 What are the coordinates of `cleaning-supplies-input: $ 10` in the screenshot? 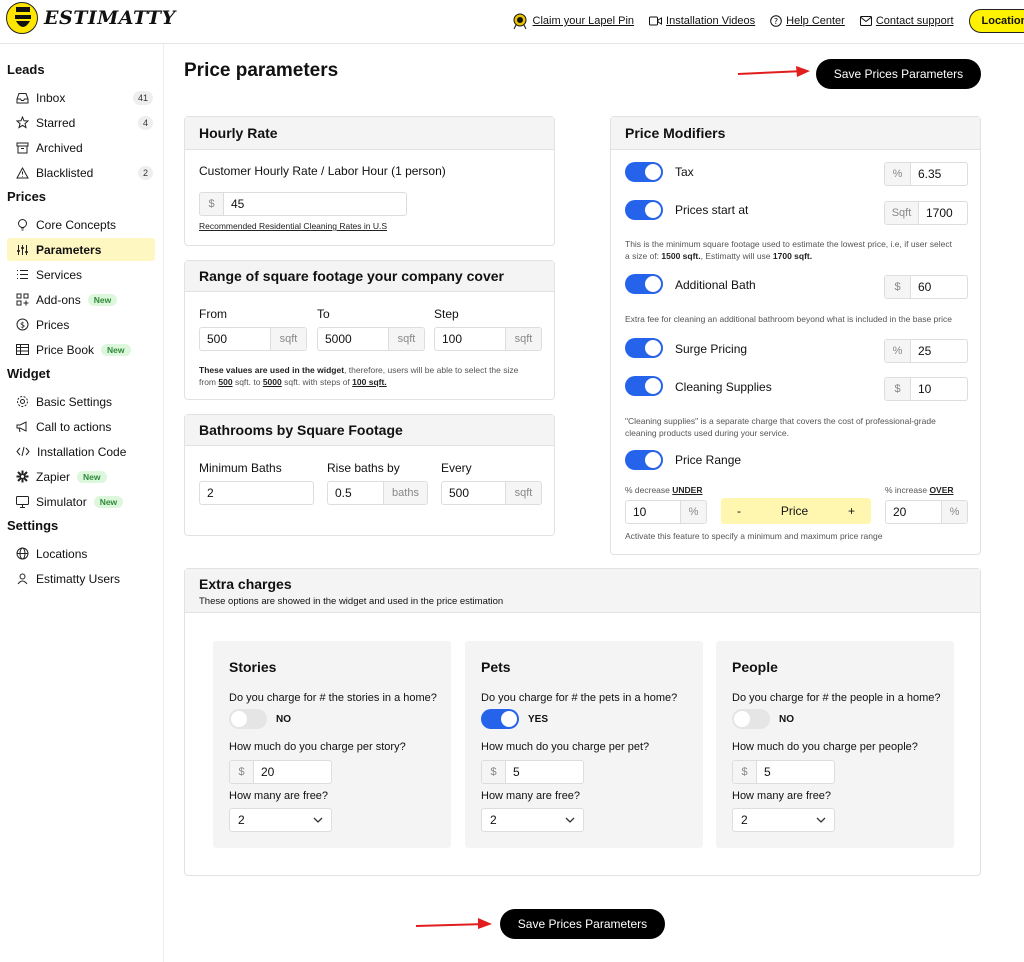 It's located at (926, 389).